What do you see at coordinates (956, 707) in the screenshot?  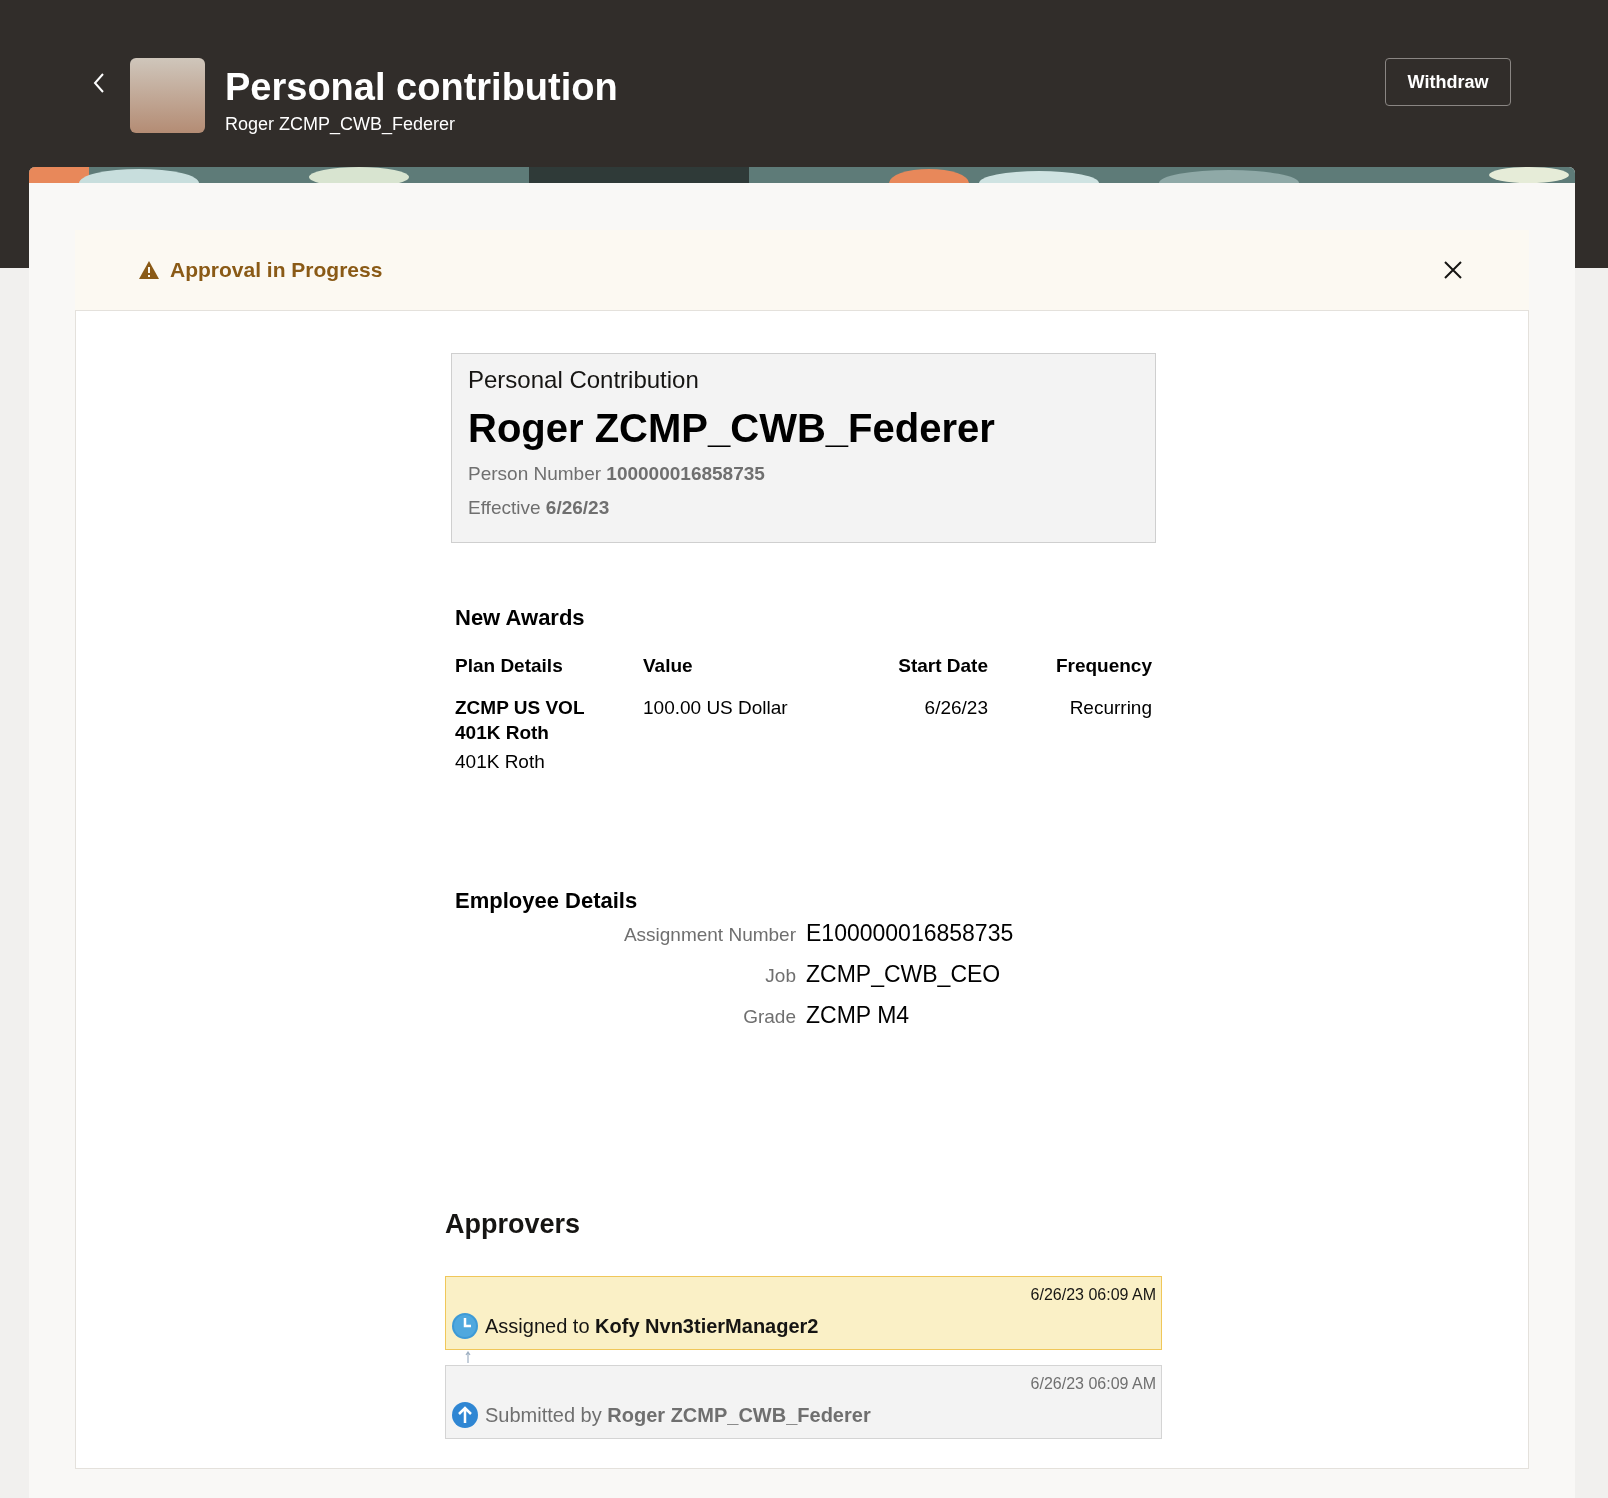 I see `start-date-cell: 6/26/23` at bounding box center [956, 707].